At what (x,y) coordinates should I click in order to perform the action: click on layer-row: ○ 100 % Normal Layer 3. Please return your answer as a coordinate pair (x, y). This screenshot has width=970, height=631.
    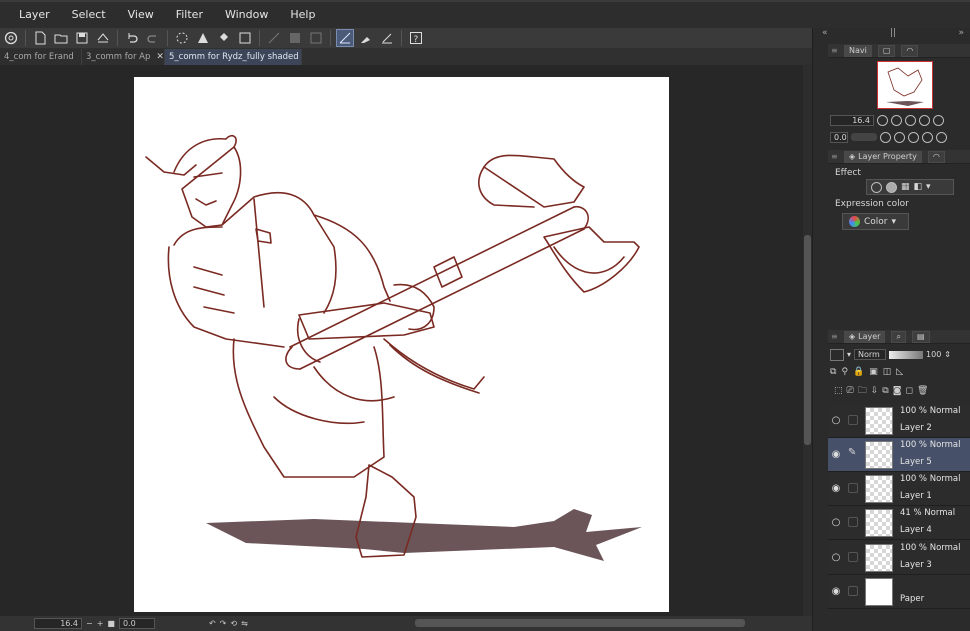
    Looking at the image, I should click on (899, 558).